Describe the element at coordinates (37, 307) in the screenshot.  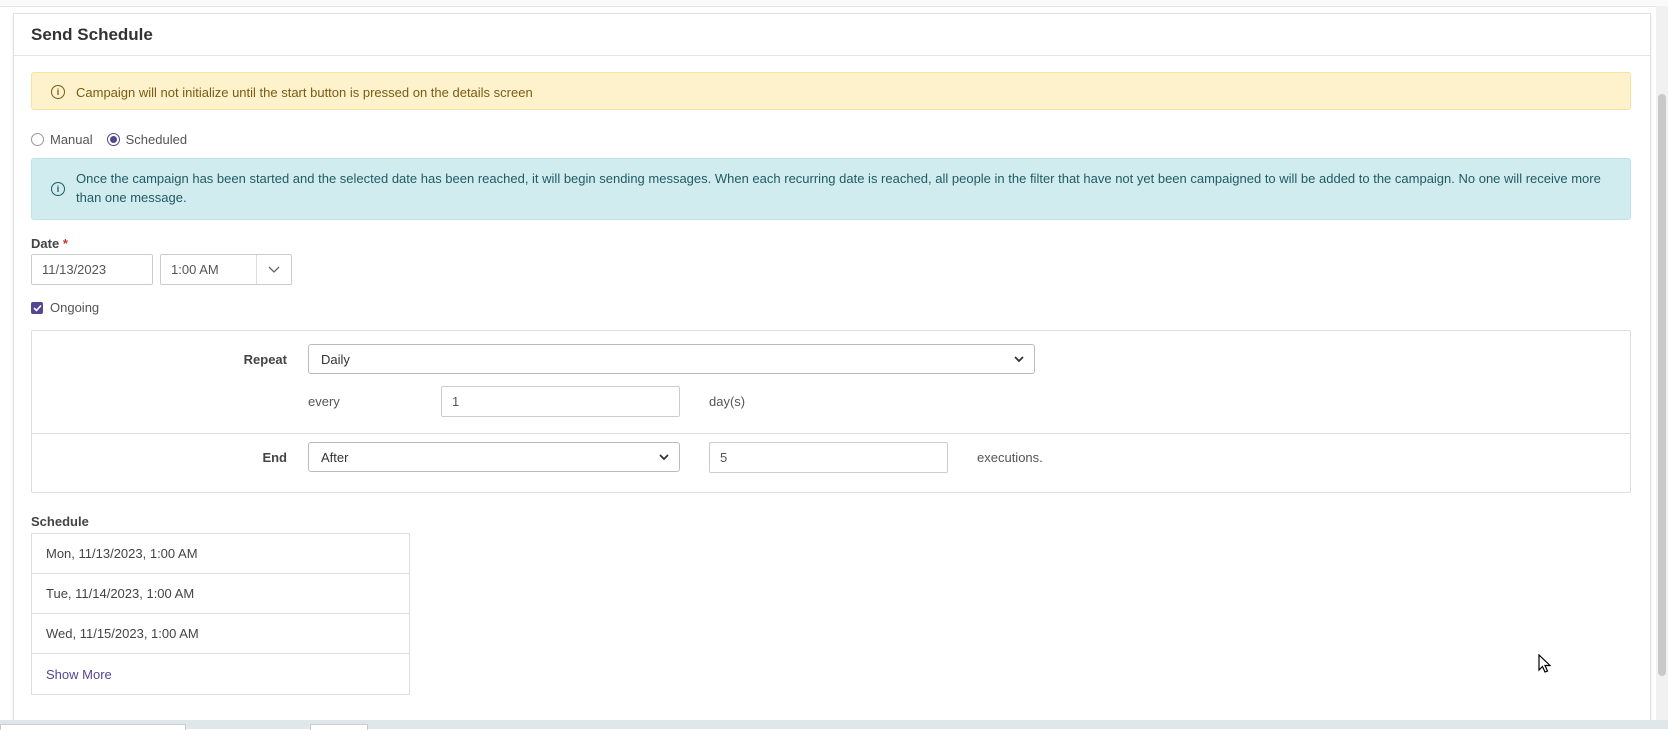
I see `ongoing-checkbox` at that location.